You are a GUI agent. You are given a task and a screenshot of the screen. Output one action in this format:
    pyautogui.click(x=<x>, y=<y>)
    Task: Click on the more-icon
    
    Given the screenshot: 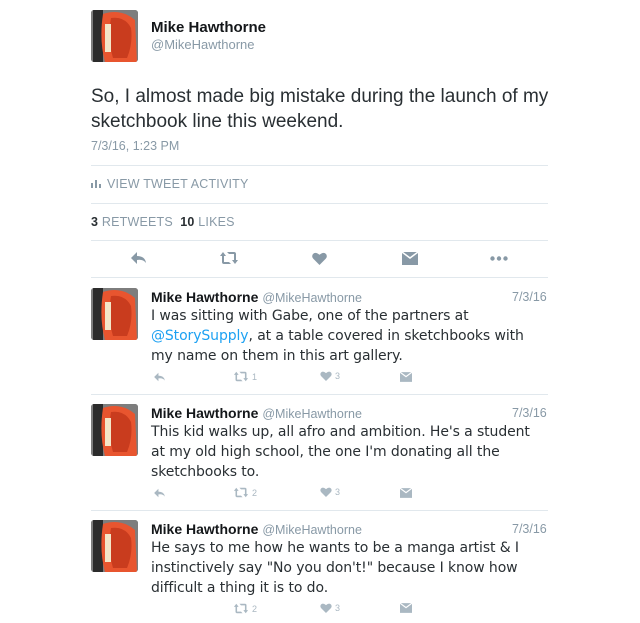 What is the action you would take?
    pyautogui.click(x=499, y=258)
    